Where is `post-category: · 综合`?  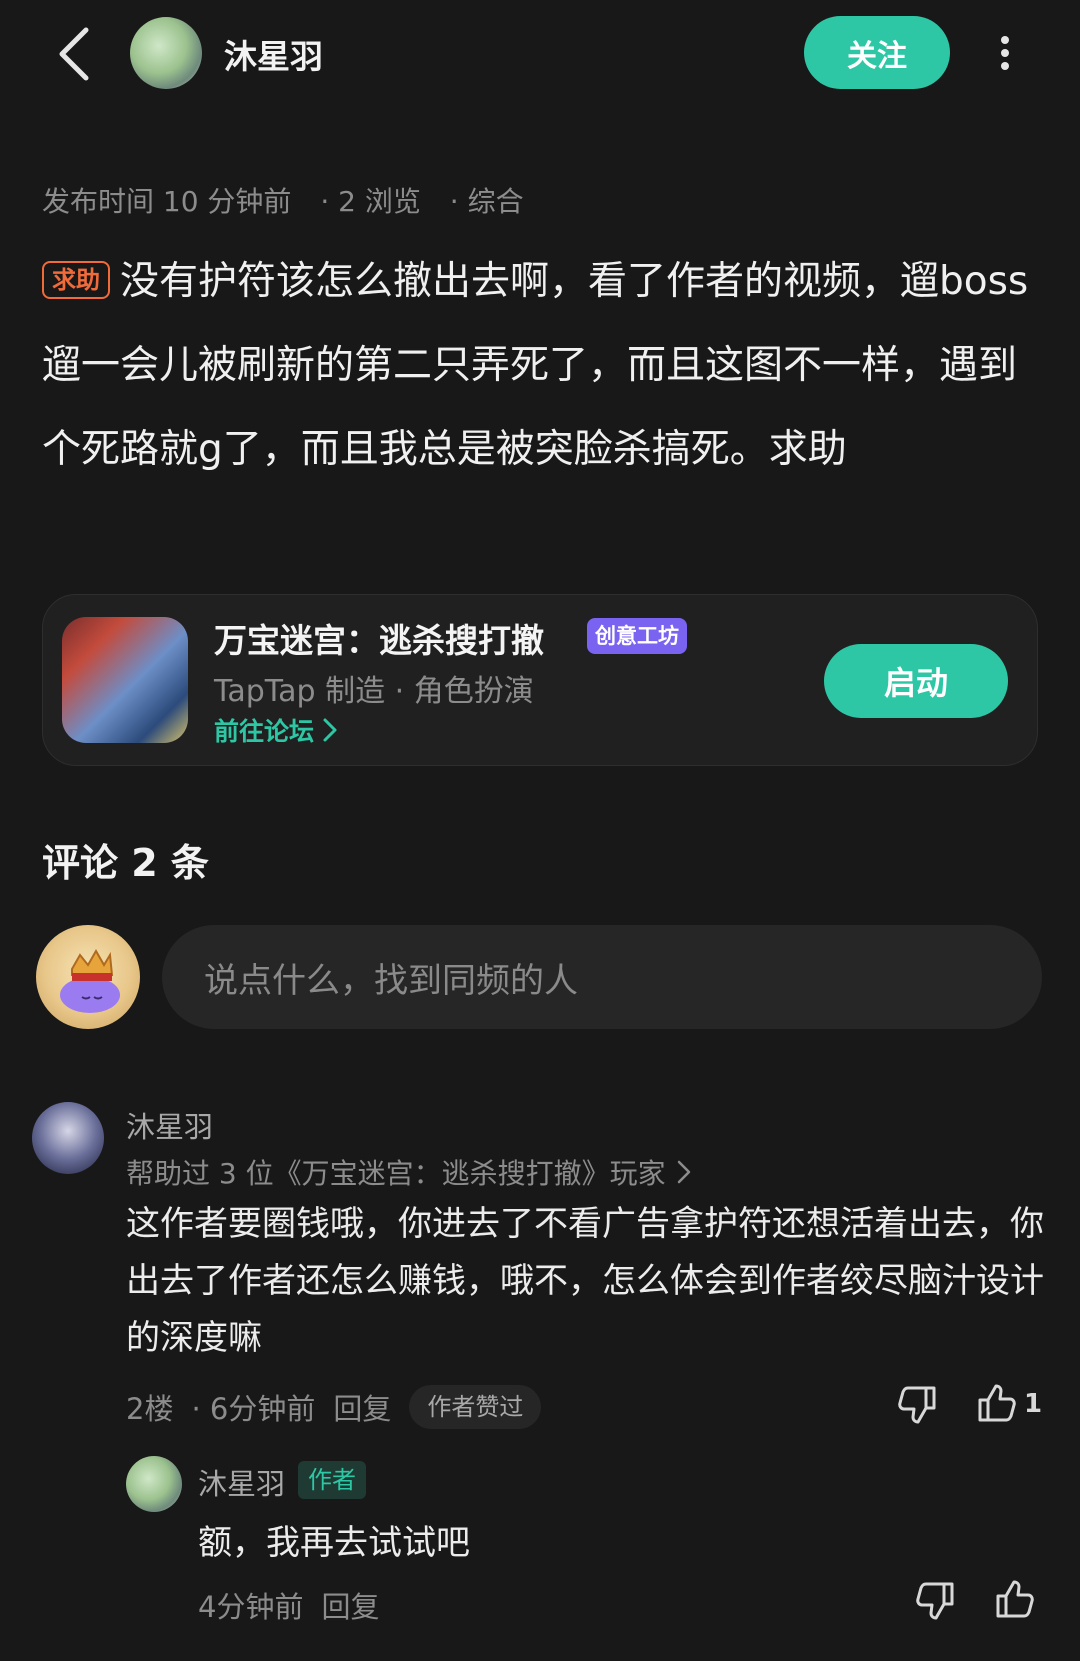
post-category: · 综合 is located at coordinates (486, 201).